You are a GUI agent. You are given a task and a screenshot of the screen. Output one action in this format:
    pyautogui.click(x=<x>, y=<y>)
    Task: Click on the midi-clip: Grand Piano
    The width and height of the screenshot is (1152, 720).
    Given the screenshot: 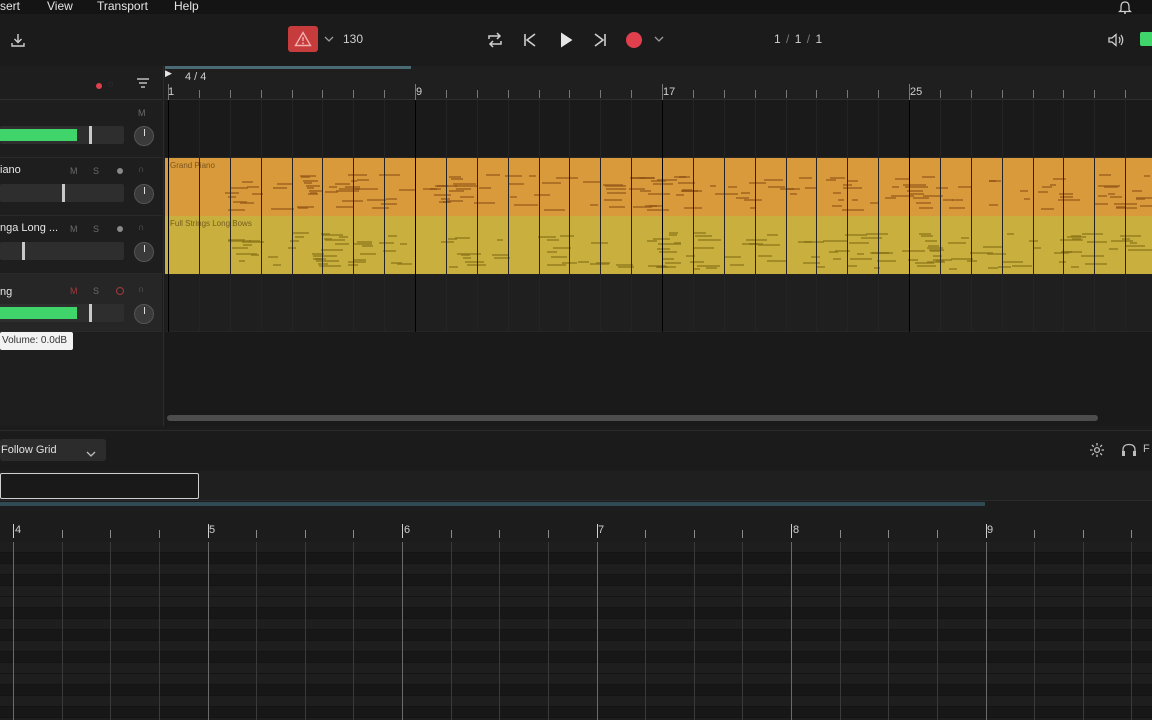 What is the action you would take?
    pyautogui.click(x=658, y=187)
    